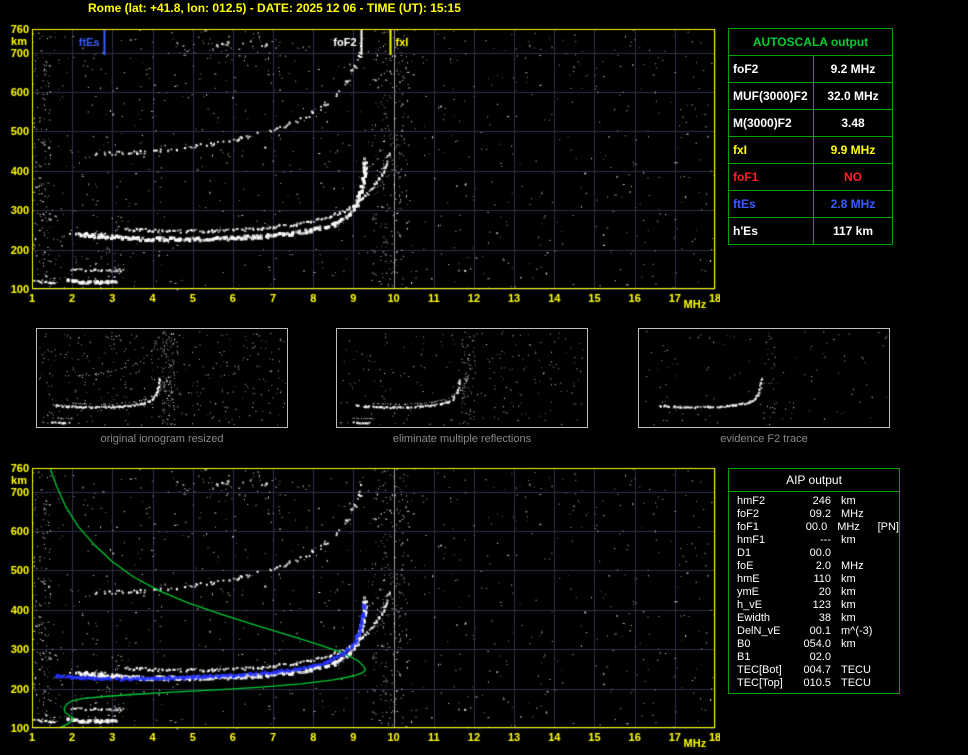 Image resolution: width=968 pixels, height=755 pixels. What do you see at coordinates (751, 540) in the screenshot?
I see `param-label: hmF1` at bounding box center [751, 540].